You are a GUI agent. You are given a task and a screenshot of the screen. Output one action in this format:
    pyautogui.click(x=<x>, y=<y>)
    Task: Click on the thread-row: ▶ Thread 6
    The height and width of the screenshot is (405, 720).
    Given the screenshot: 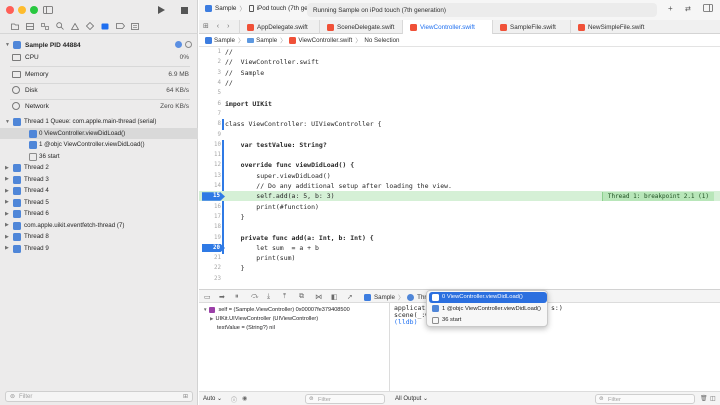 What is the action you would take?
    pyautogui.click(x=99, y=214)
    